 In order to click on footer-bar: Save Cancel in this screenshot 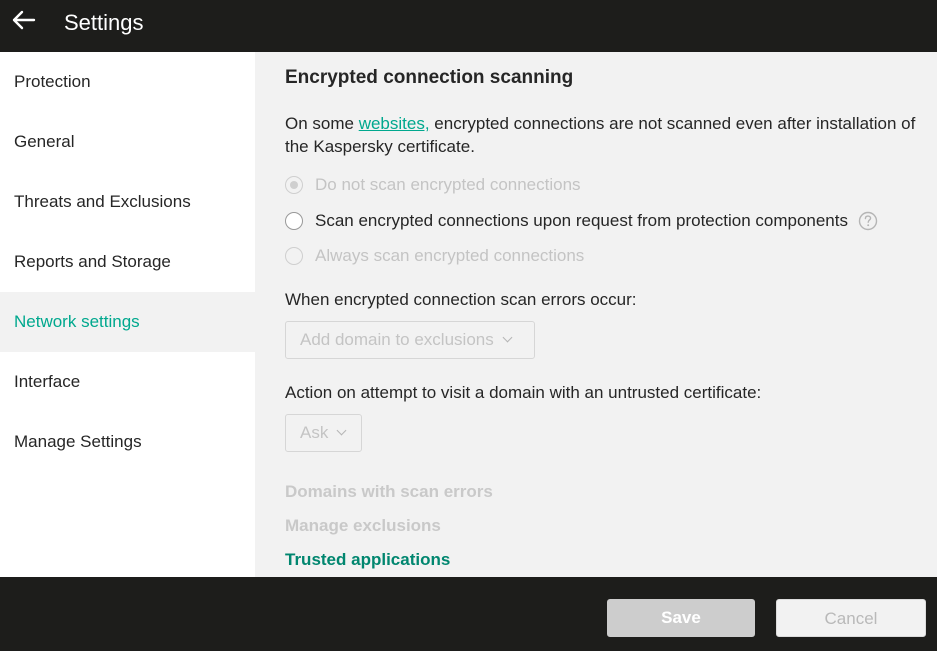, I will do `click(468, 614)`.